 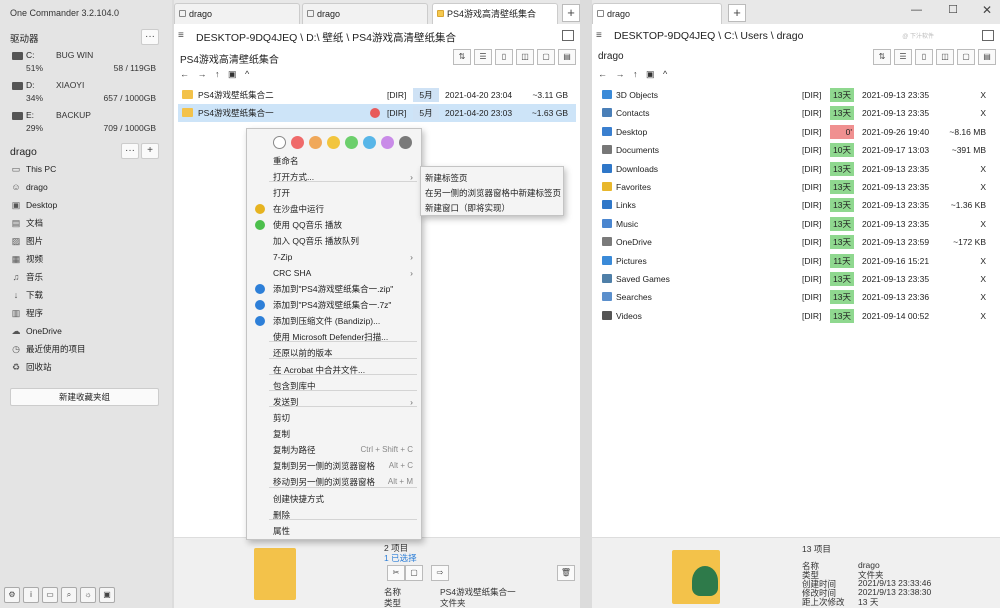 What do you see at coordinates (334, 209) in the screenshot?
I see `context-menu-item: 在沙盘中运行` at bounding box center [334, 209].